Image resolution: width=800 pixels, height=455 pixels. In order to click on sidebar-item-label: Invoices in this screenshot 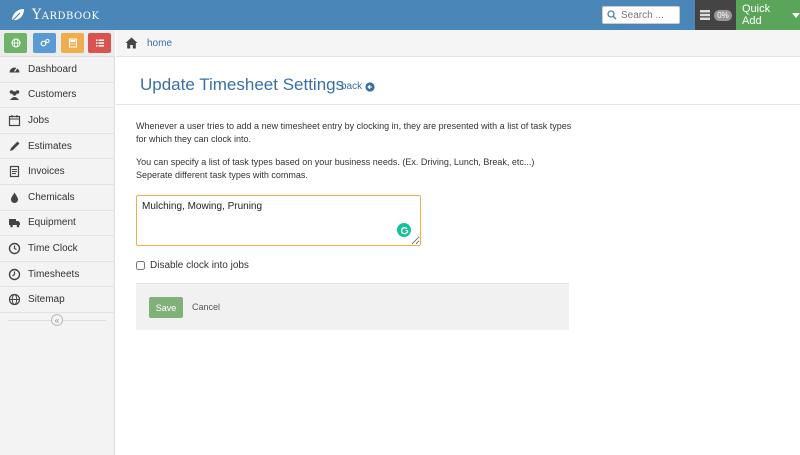, I will do `click(46, 172)`.